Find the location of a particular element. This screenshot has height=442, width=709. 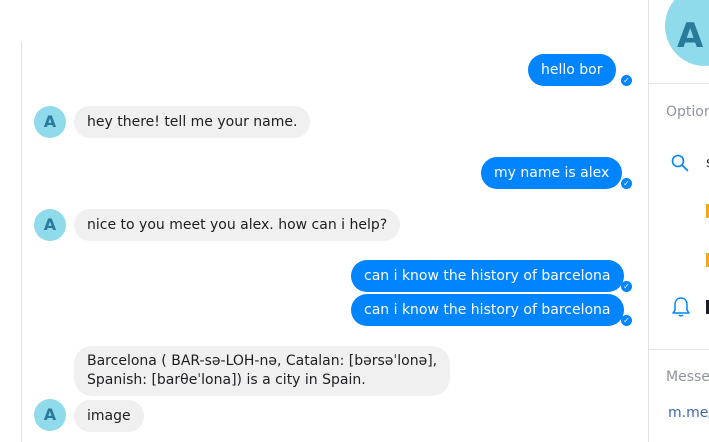

message-outgoing: my name is alex is located at coordinates (552, 173).